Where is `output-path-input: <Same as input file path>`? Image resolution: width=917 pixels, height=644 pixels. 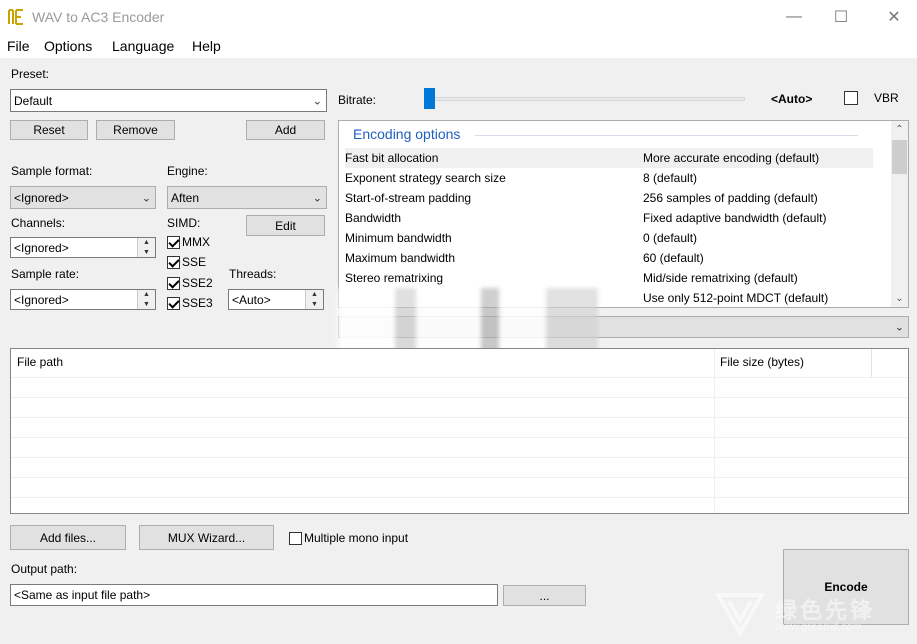 output-path-input: <Same as input file path> is located at coordinates (254, 595).